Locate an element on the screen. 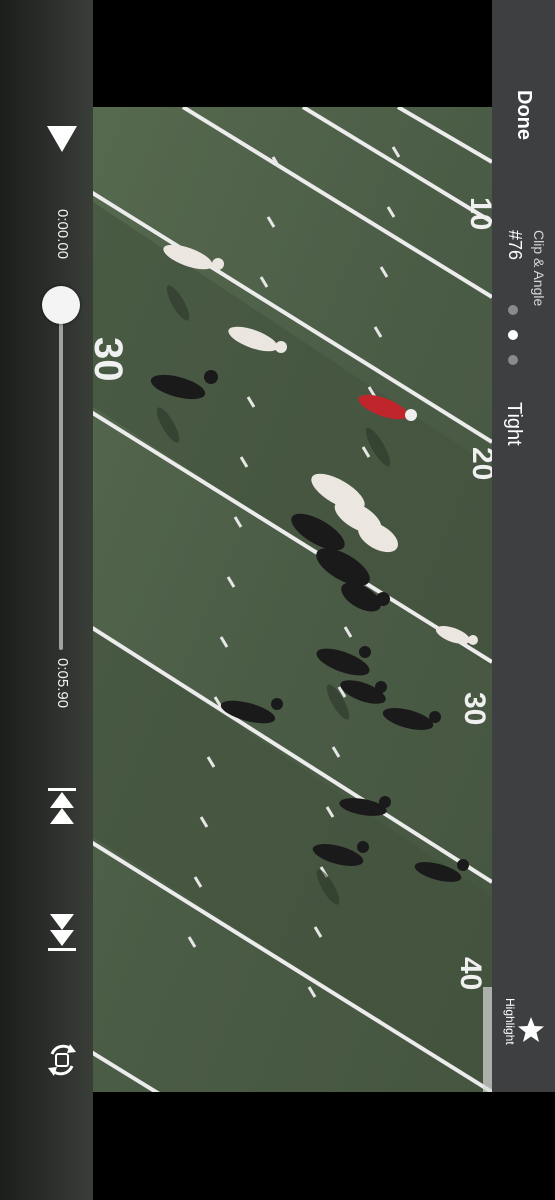 The width and height of the screenshot is (555, 1200). camera-number-label: #76 is located at coordinates (515, 245).